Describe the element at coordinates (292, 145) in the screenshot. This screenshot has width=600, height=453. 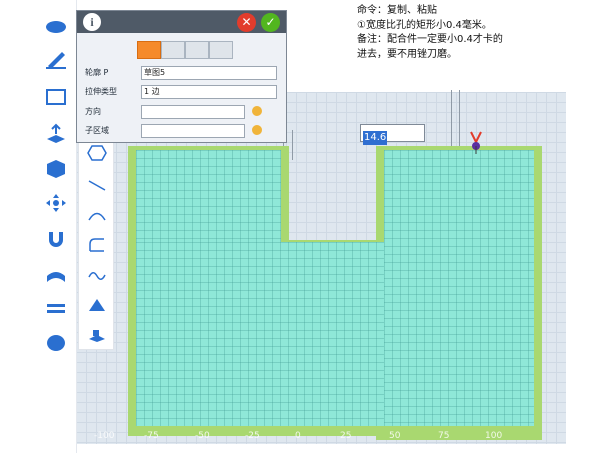
I see `guide-line` at that location.